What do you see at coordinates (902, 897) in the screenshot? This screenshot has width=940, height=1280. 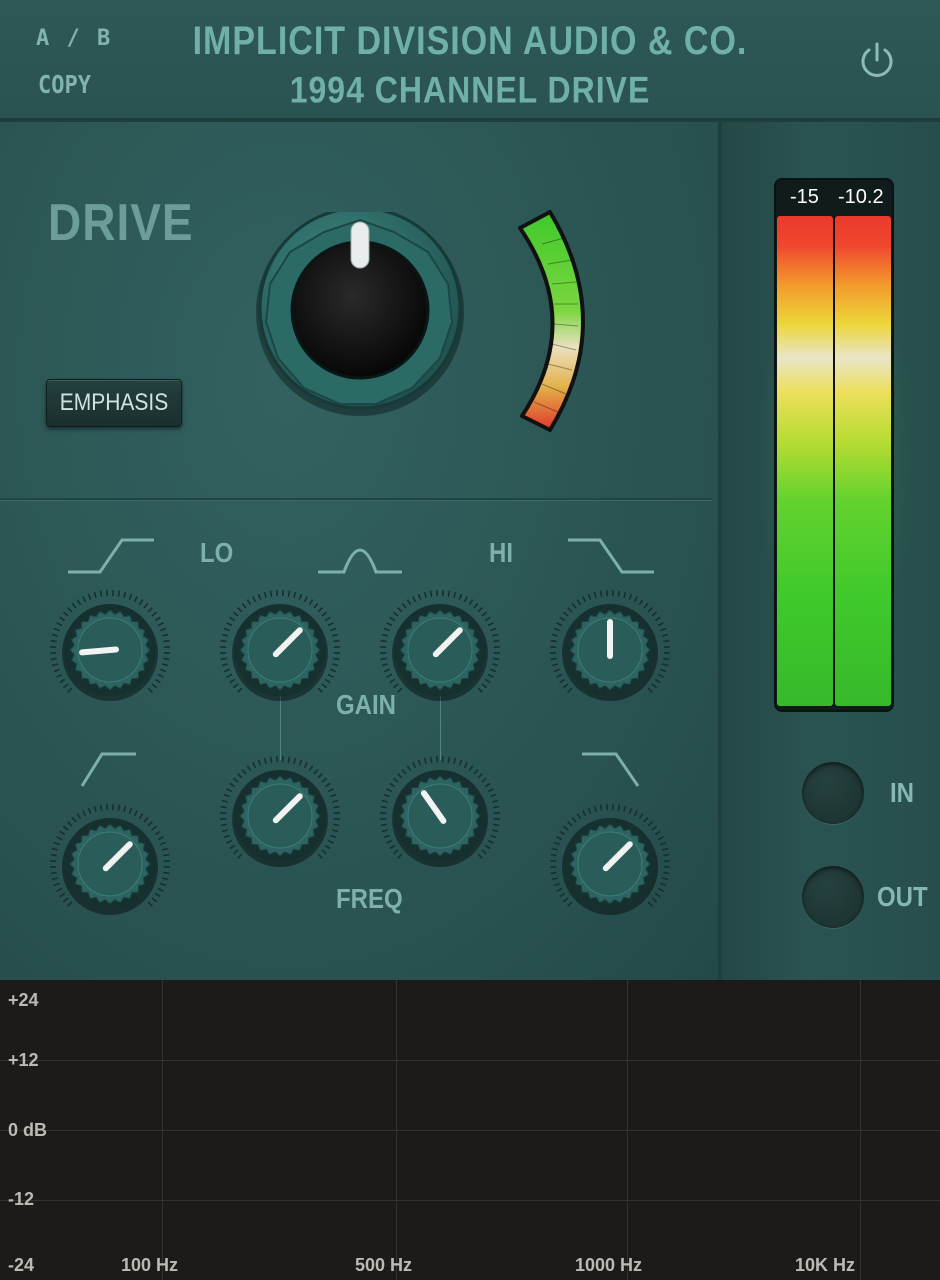 I see `out-label: OUT` at bounding box center [902, 897].